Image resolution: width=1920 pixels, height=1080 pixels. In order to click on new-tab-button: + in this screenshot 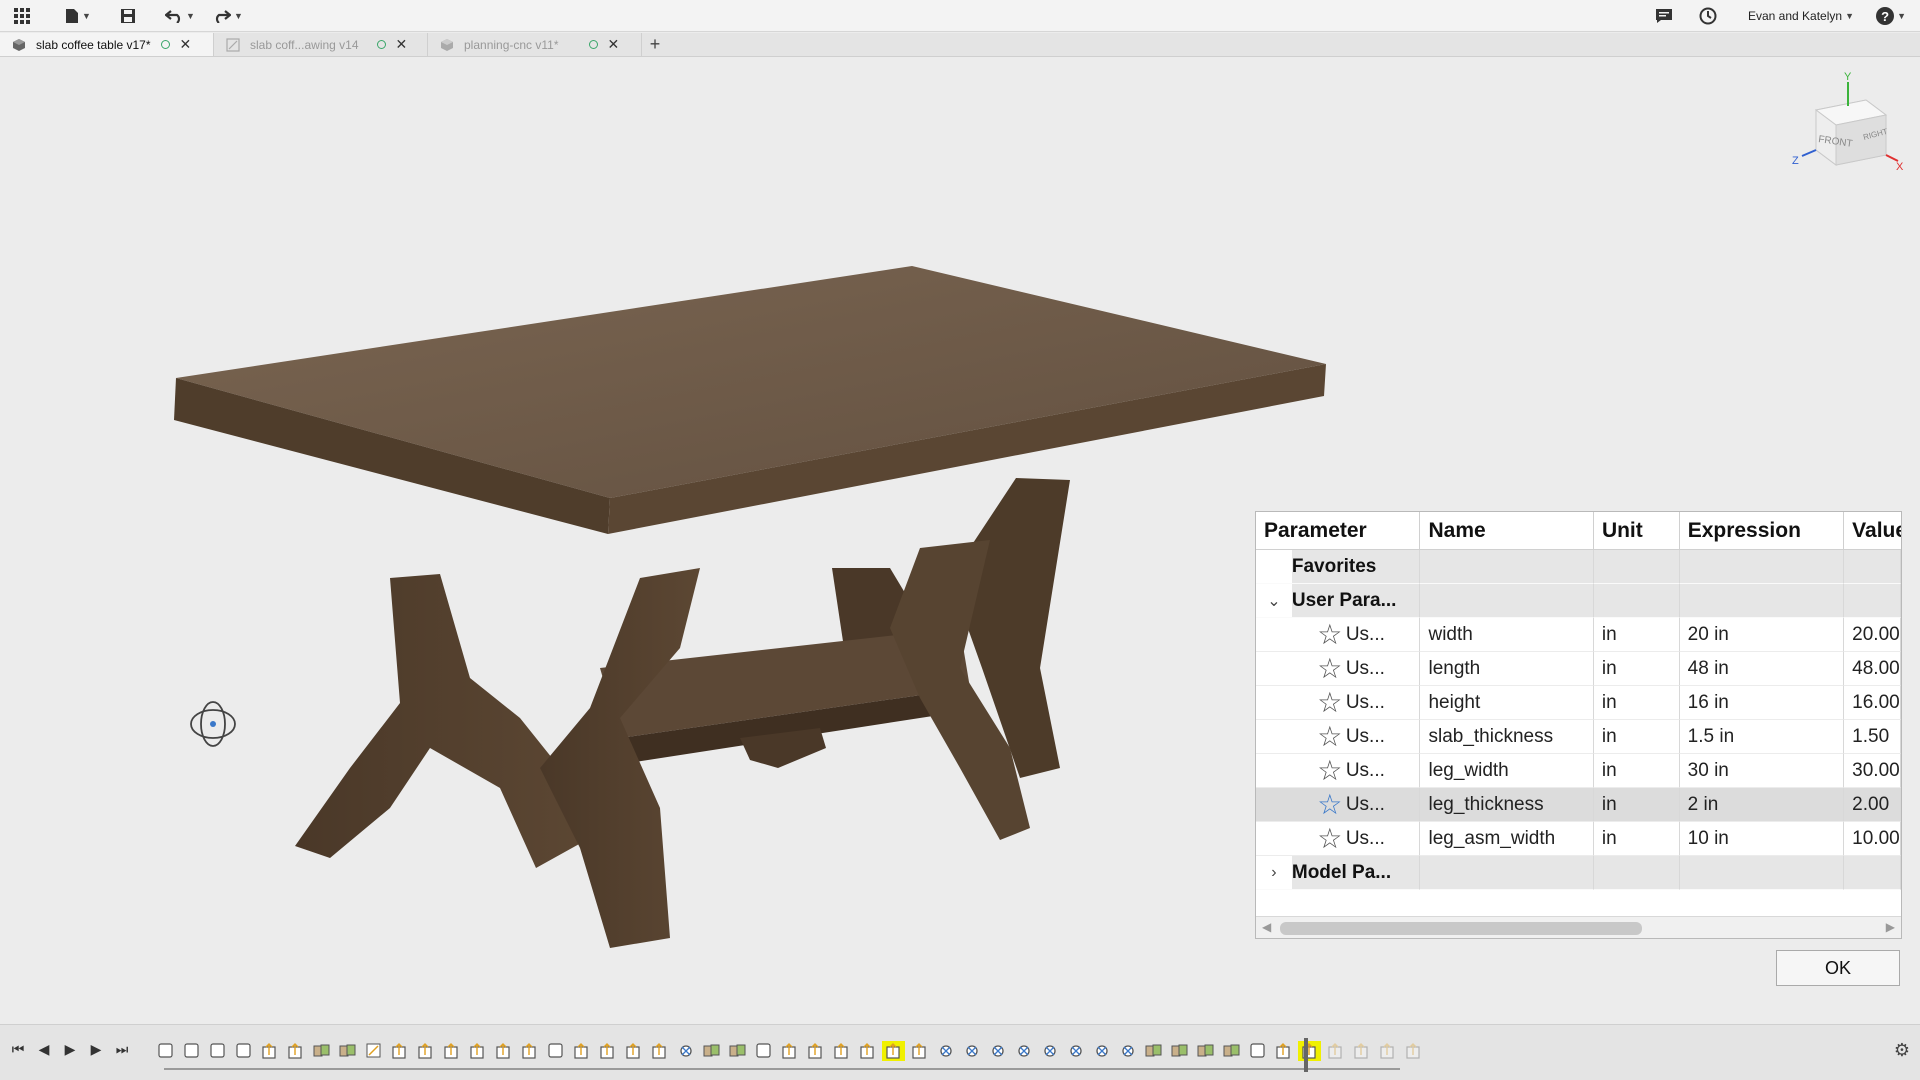, I will do `click(655, 44)`.